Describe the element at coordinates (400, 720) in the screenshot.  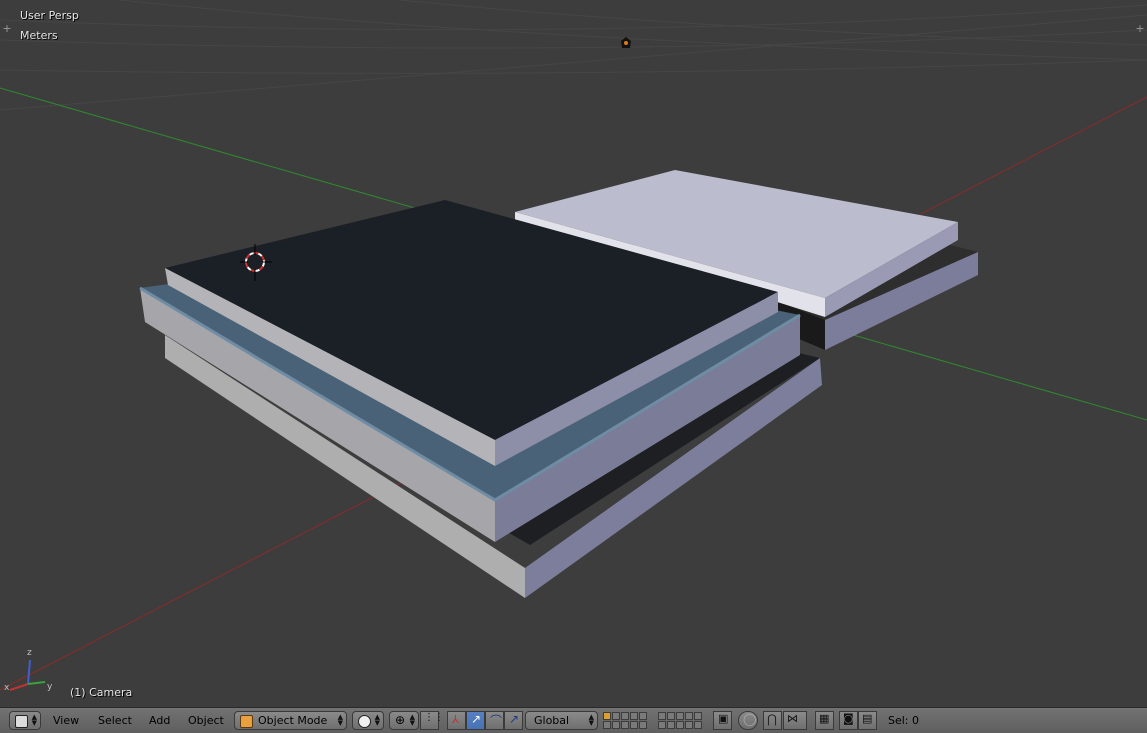
I see `pivot-icon: ⊕` at that location.